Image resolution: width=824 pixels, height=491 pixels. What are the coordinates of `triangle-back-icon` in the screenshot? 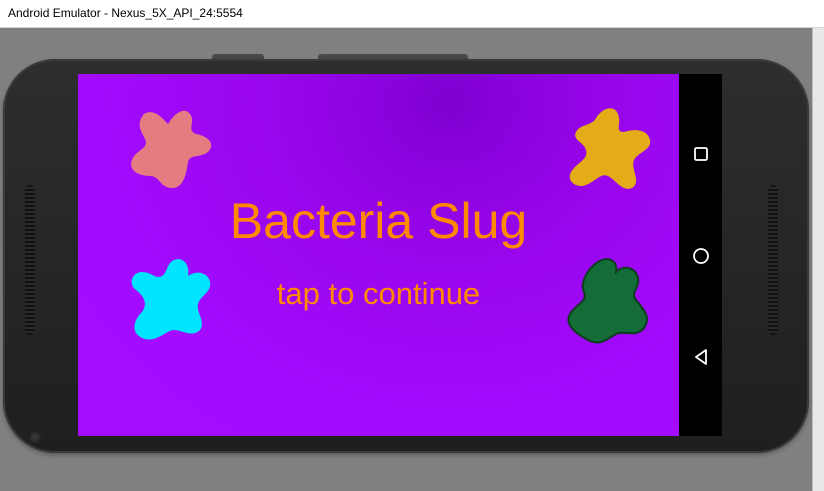 It's located at (701, 357).